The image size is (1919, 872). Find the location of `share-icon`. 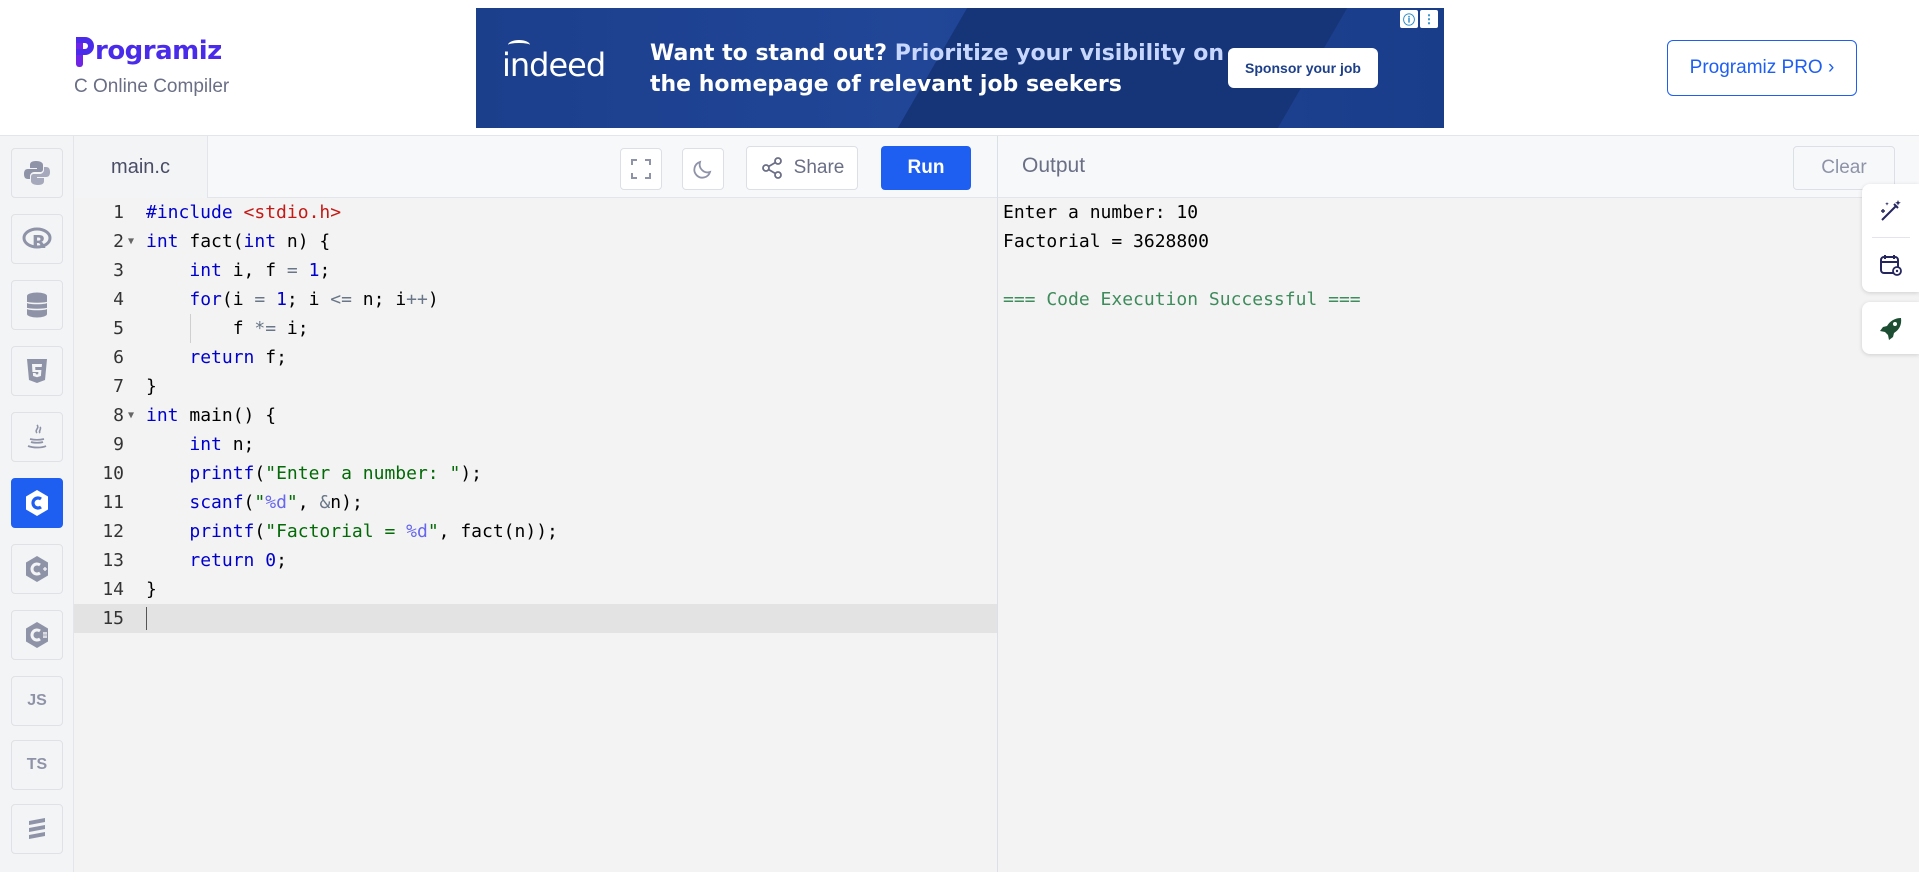

share-icon is located at coordinates (771, 168).